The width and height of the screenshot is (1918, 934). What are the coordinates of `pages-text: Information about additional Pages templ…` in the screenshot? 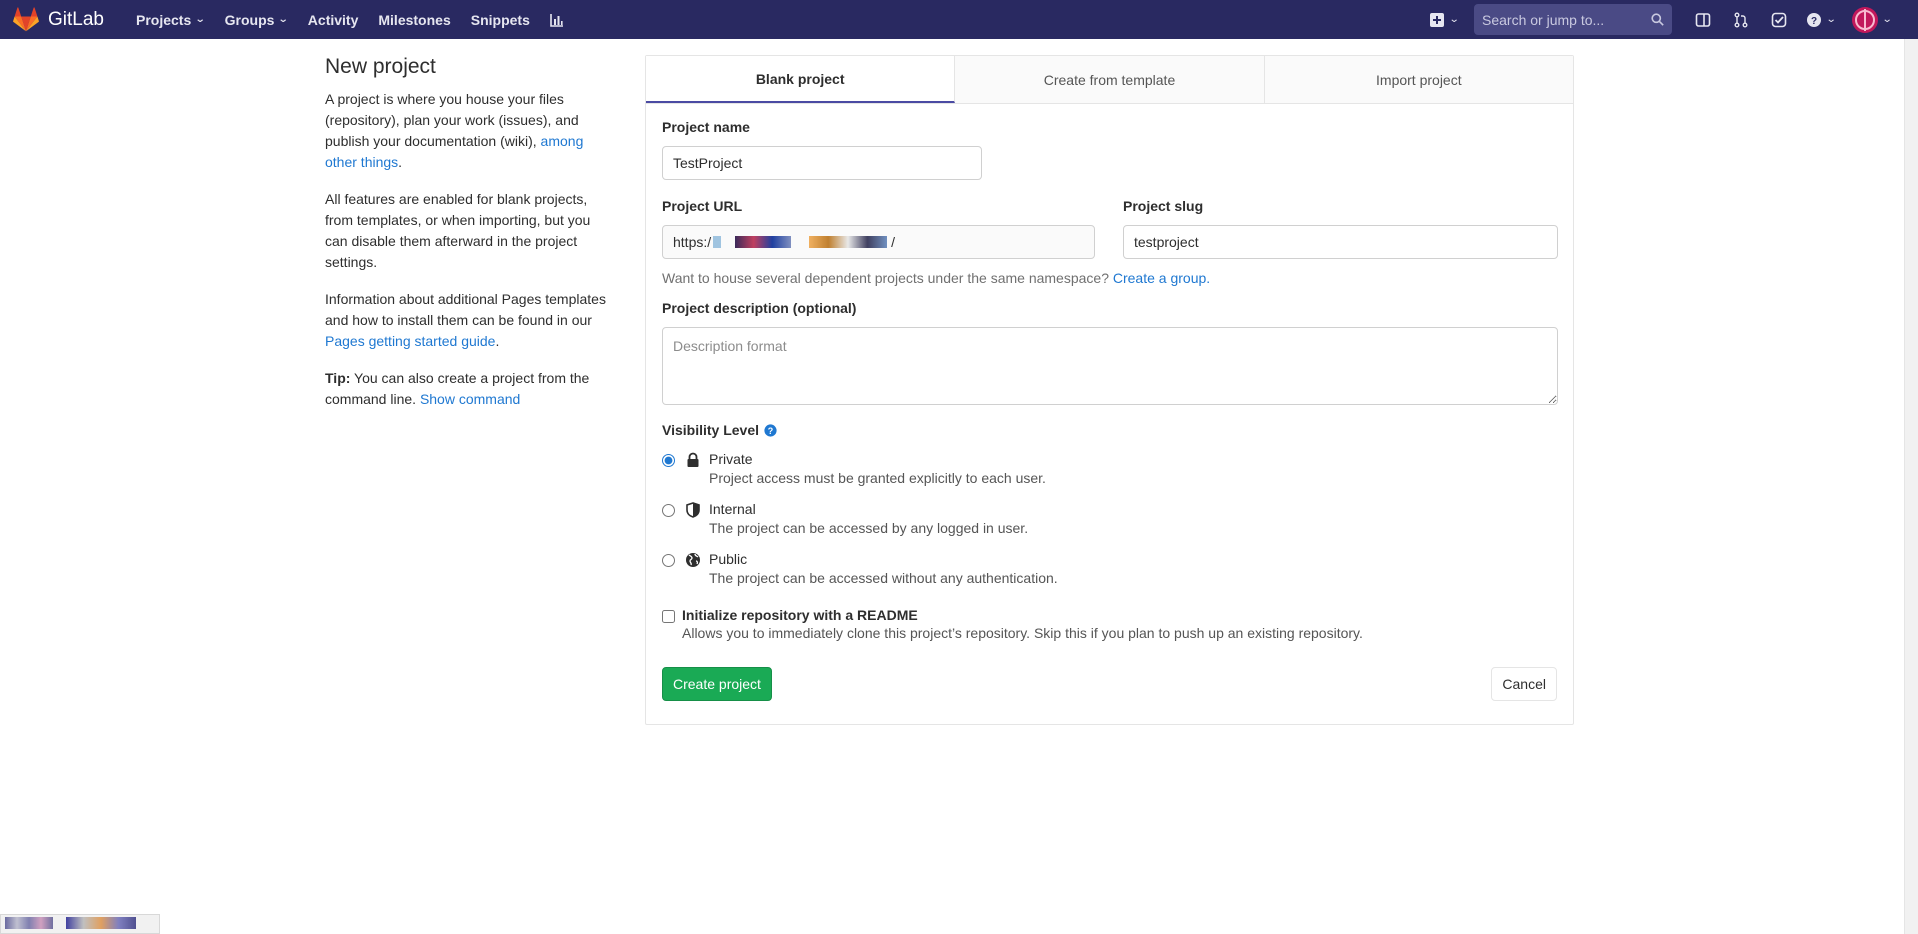 It's located at (465, 309).